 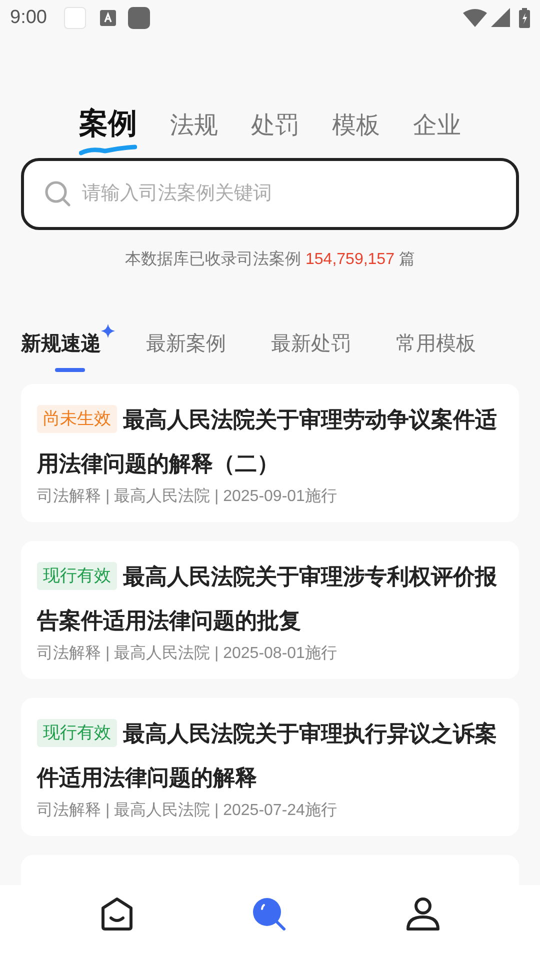 I want to click on category-tab: 法规, so click(x=194, y=126).